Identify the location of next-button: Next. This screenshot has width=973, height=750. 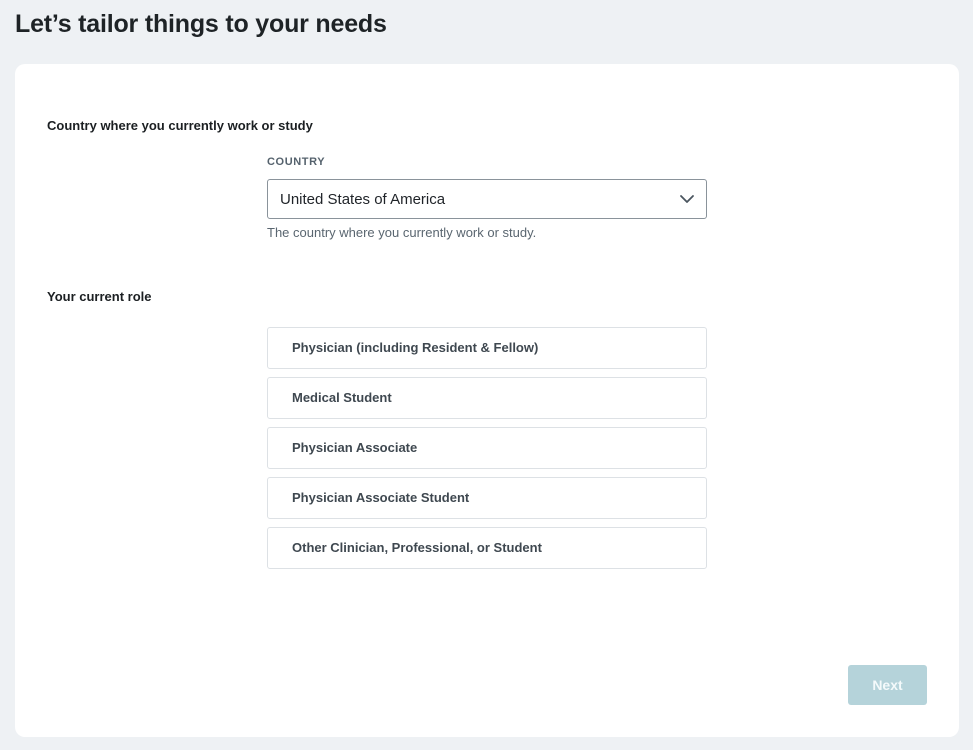
(887, 685).